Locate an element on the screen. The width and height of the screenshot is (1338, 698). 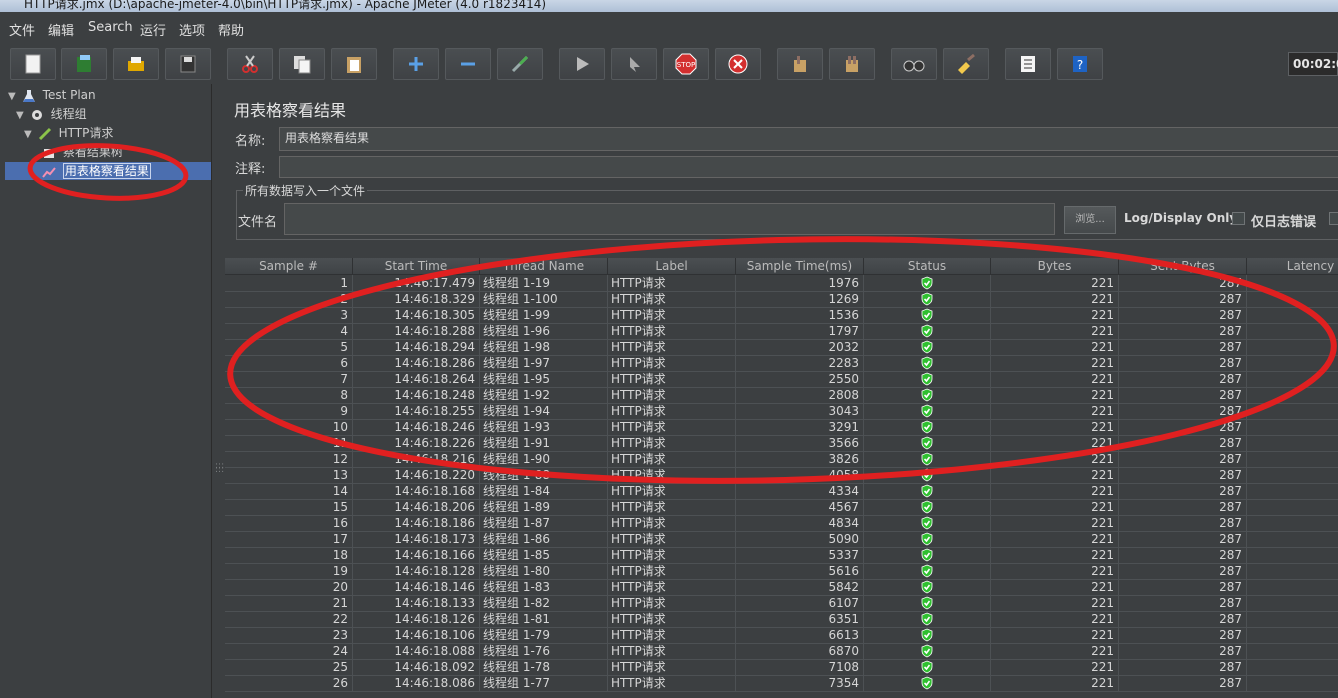
new-button is located at coordinates (33, 64).